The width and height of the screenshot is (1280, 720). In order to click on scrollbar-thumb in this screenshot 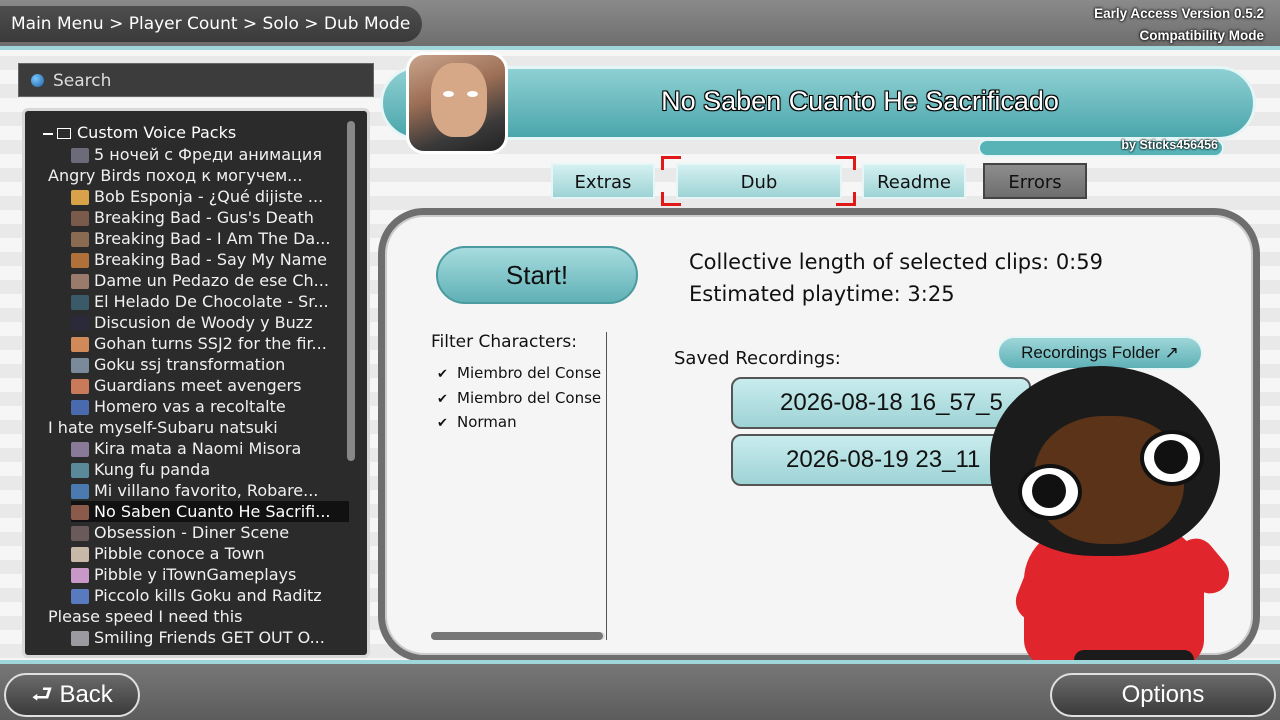, I will do `click(517, 636)`.